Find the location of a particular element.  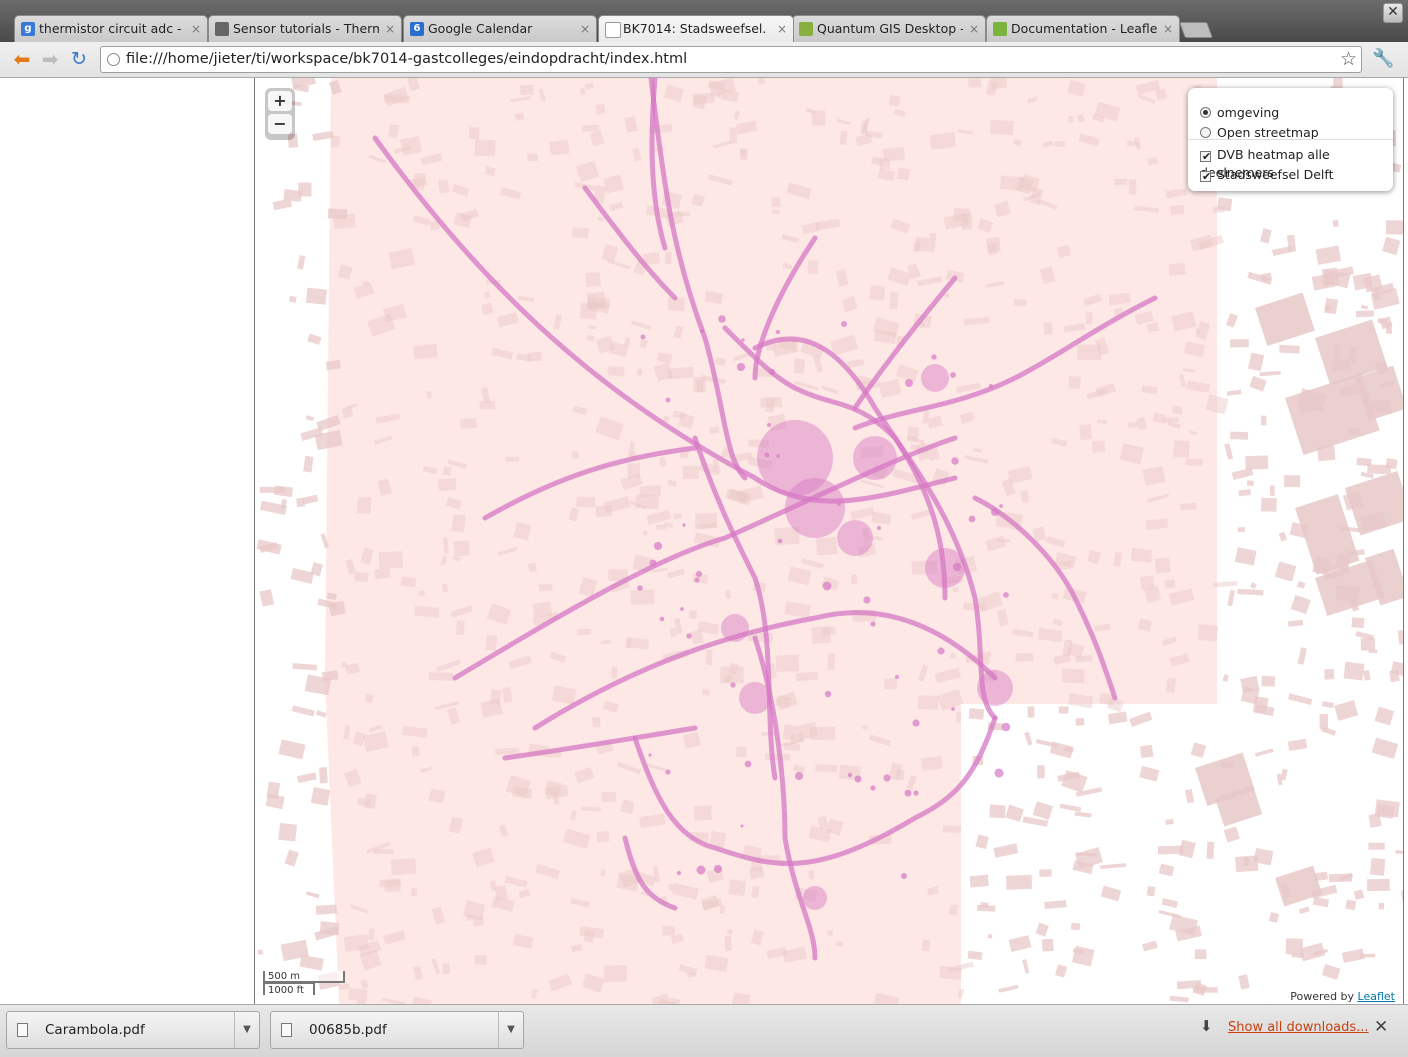

tab-title: Sensor tutorials - Thermis is located at coordinates (306, 28).